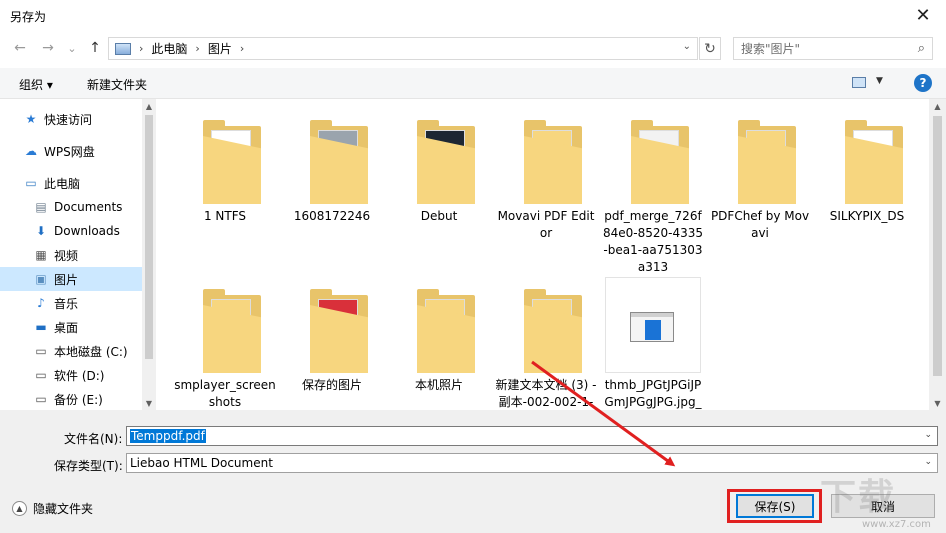 The width and height of the screenshot is (946, 533). I want to click on search-icon: ⌕, so click(921, 48).